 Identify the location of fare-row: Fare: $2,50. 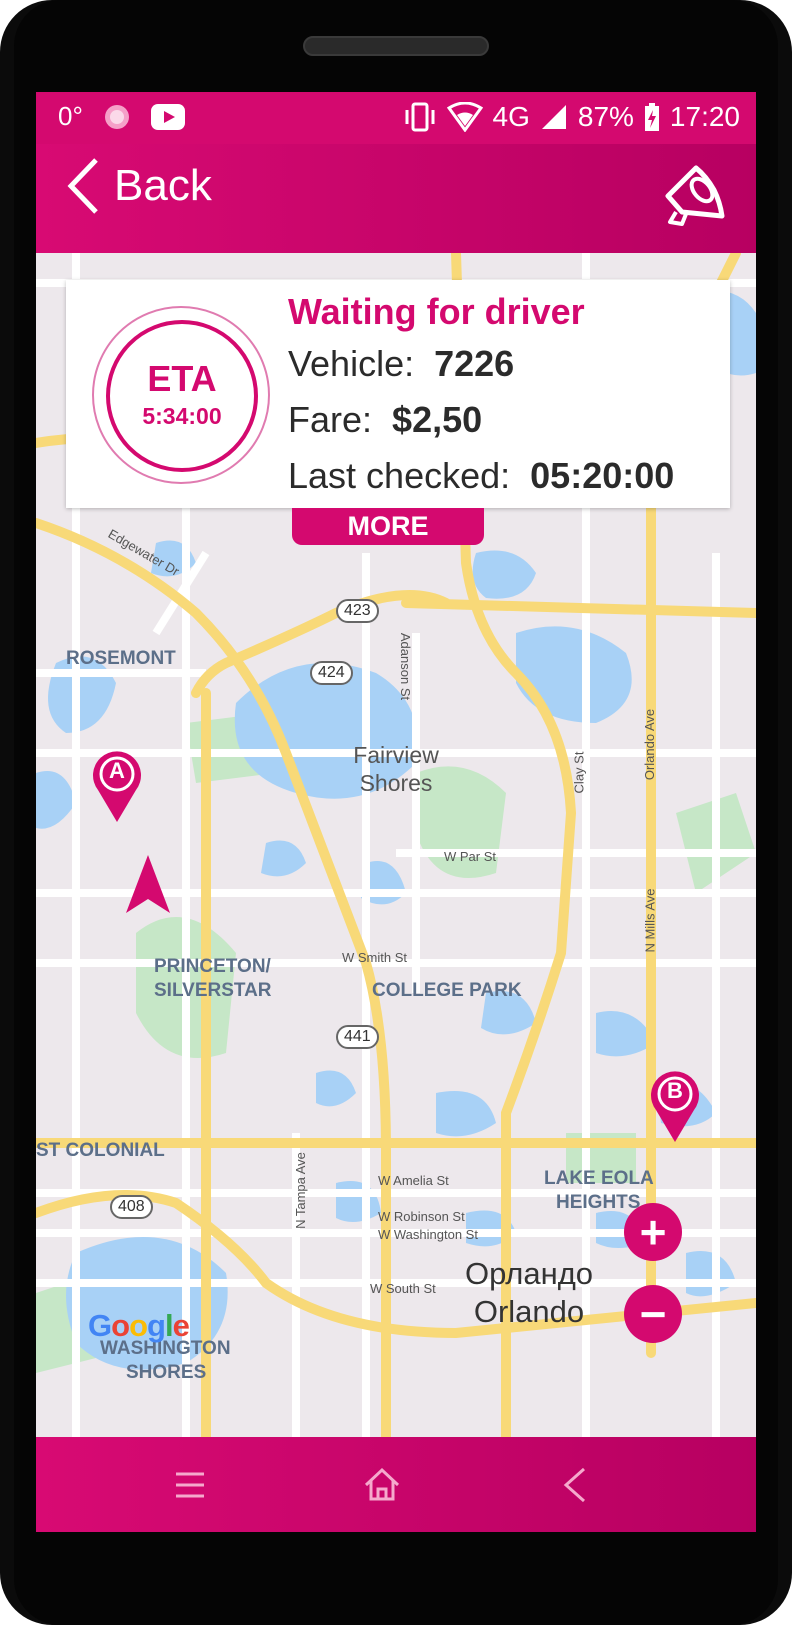
(481, 420).